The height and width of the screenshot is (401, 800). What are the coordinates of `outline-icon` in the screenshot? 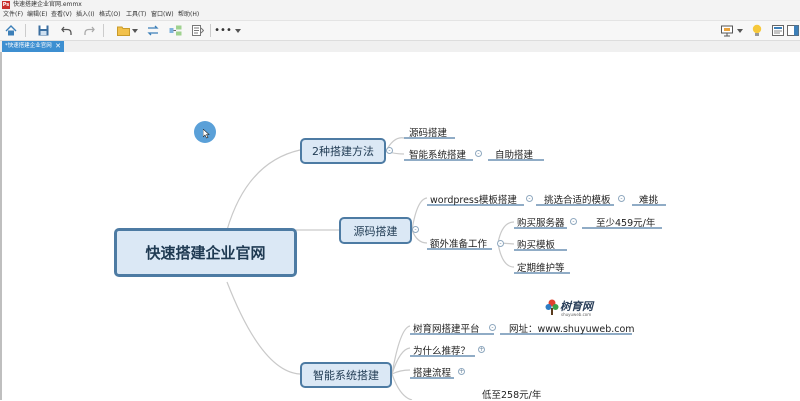 It's located at (198, 30).